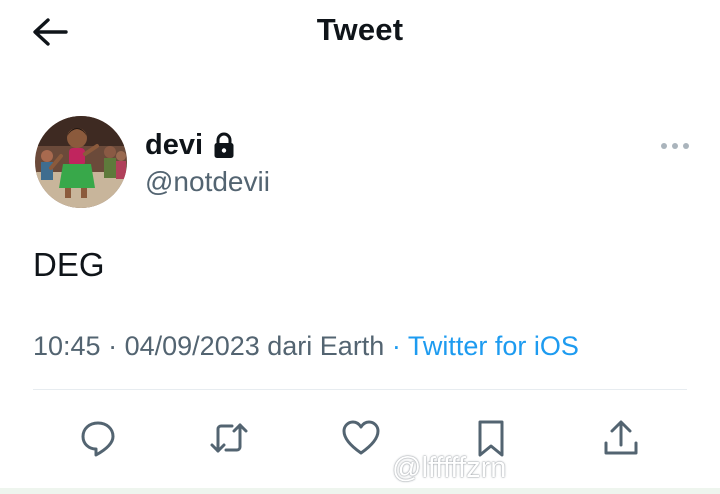 This screenshot has height=494, width=720. Describe the element at coordinates (224, 145) in the screenshot. I see `lock-icon` at that location.